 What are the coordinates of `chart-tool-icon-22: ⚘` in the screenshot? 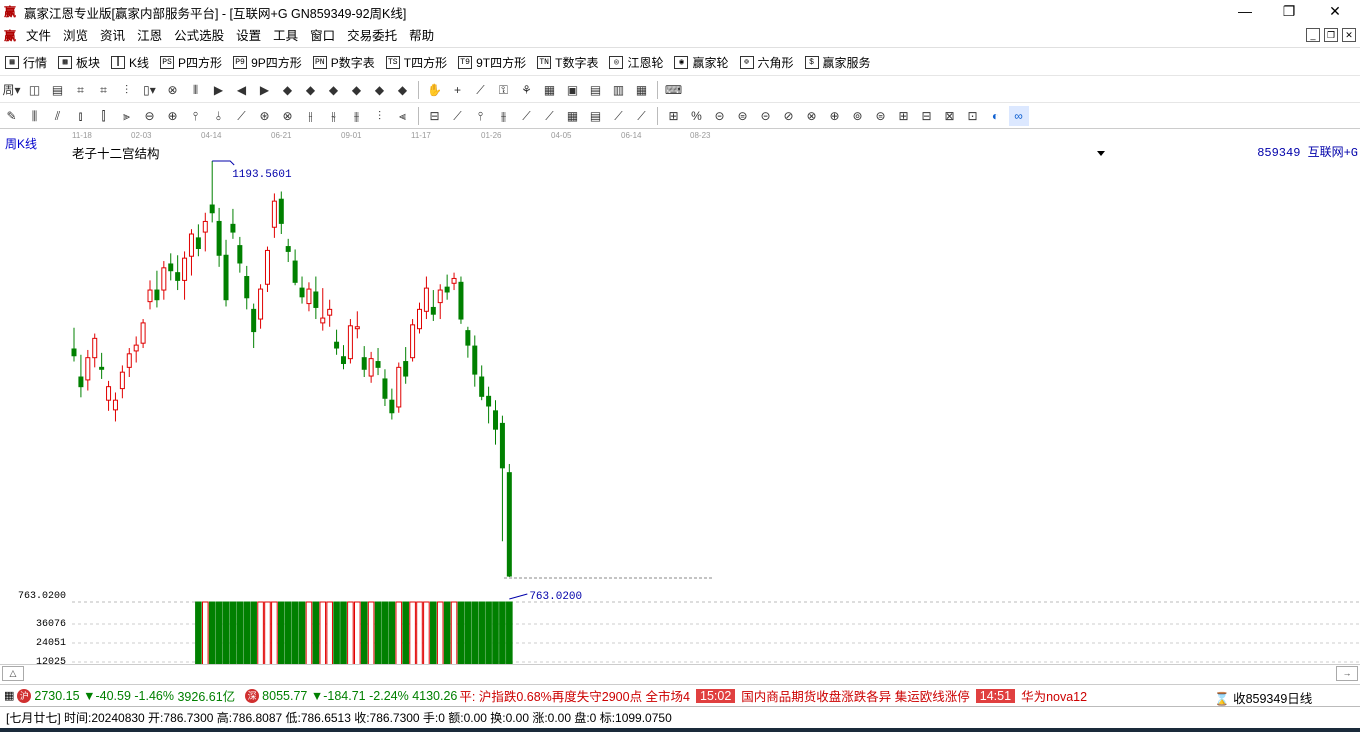 It's located at (527, 90).